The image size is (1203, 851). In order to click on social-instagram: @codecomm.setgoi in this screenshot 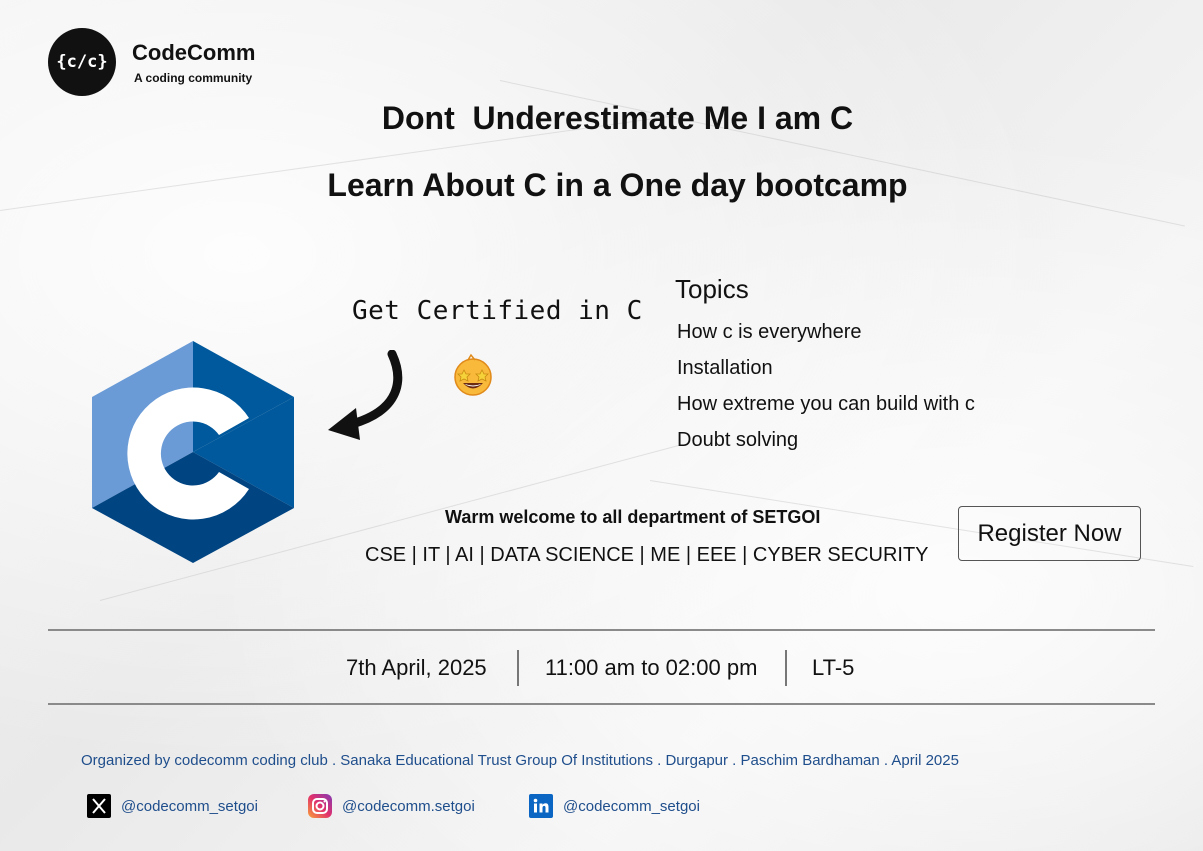, I will do `click(391, 806)`.